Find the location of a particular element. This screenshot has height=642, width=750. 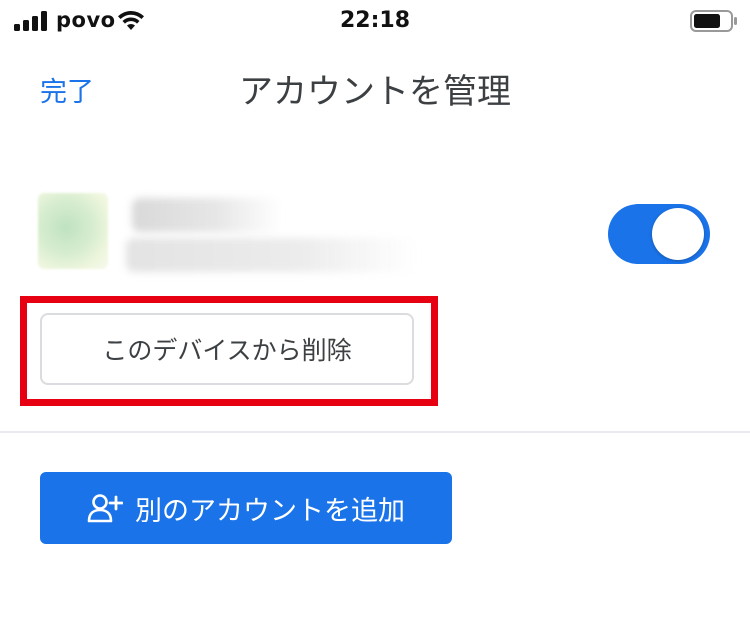

account-toggle is located at coordinates (659, 234).